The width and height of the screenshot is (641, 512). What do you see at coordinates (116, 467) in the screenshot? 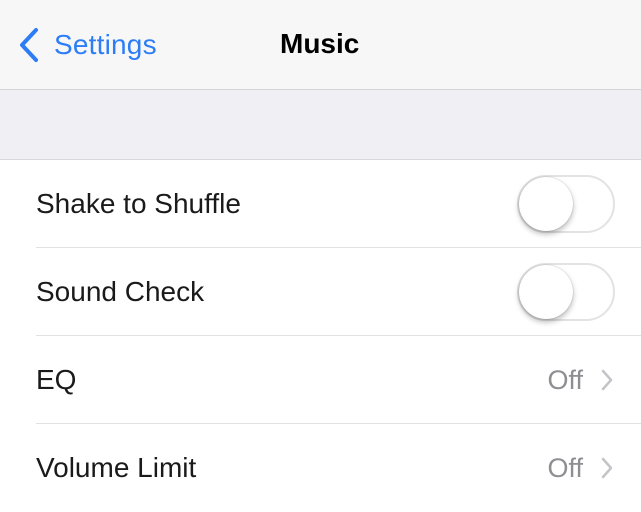
I see `row-label: Volume Limit` at bounding box center [116, 467].